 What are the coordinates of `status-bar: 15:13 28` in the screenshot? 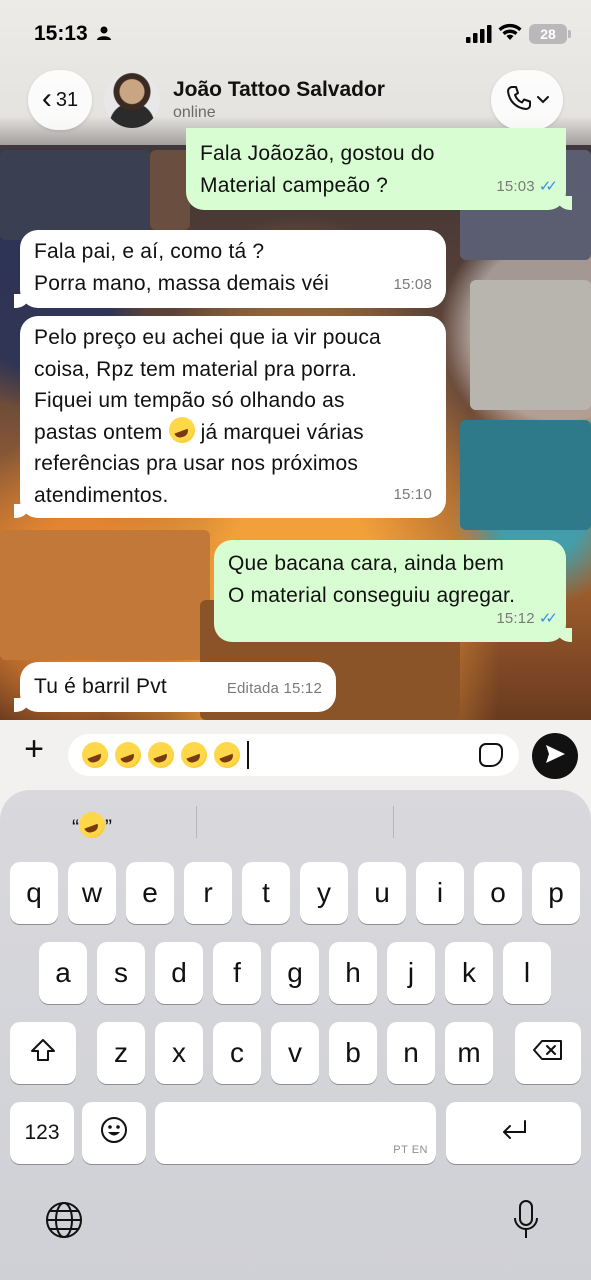 It's located at (295, 34).